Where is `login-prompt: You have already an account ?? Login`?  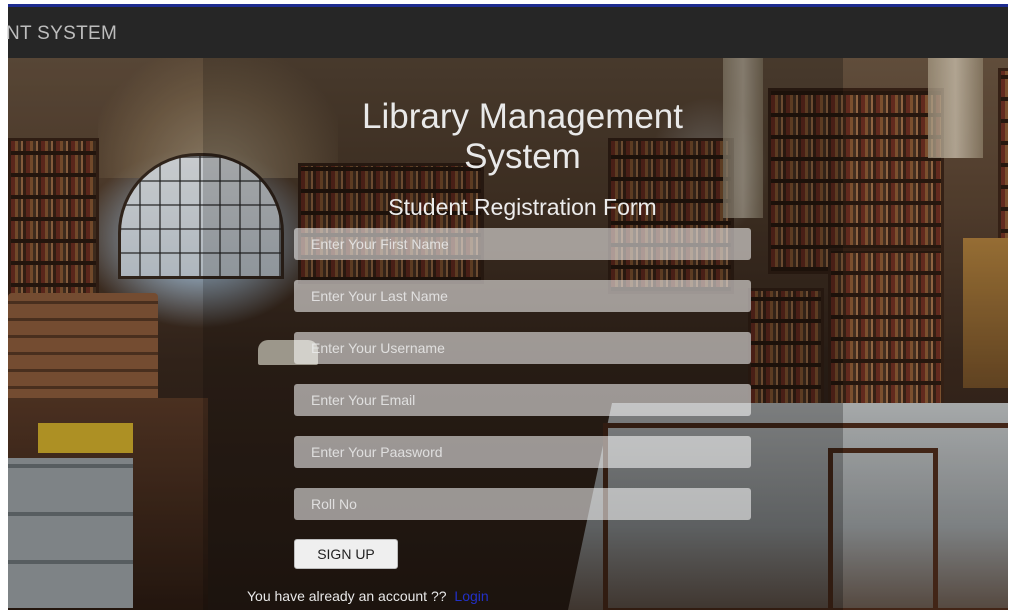 login-prompt: You have already an account ?? Login is located at coordinates (368, 596).